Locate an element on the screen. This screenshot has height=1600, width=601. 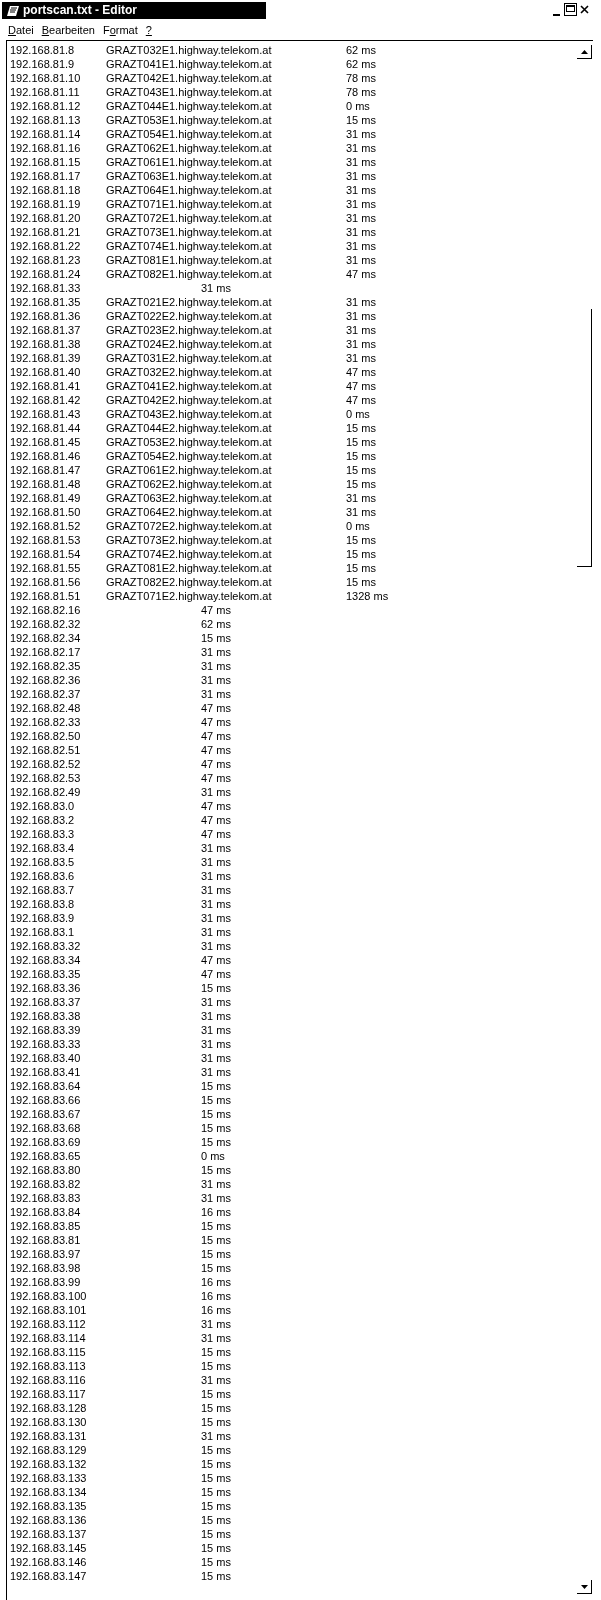
down-arrow-icon is located at coordinates (584, 1586).